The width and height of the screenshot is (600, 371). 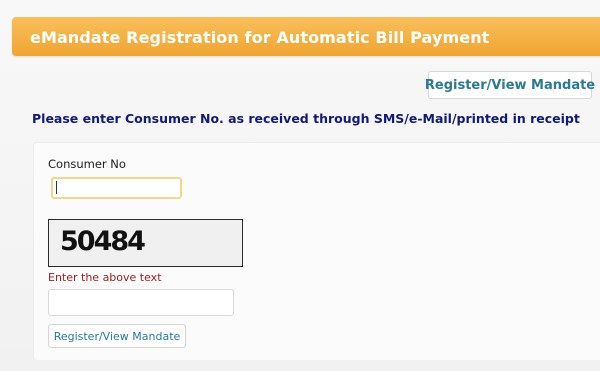 What do you see at coordinates (510, 85) in the screenshot?
I see `register-view-mandate-button: Register/View Mandate` at bounding box center [510, 85].